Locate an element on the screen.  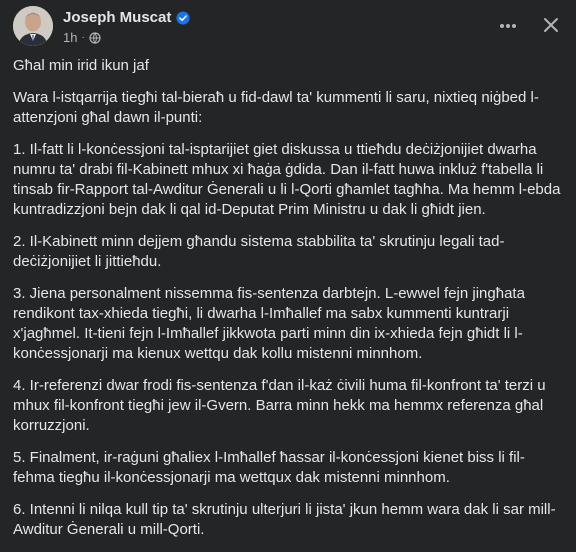
author-name: Joseph Muscat is located at coordinates (117, 17).